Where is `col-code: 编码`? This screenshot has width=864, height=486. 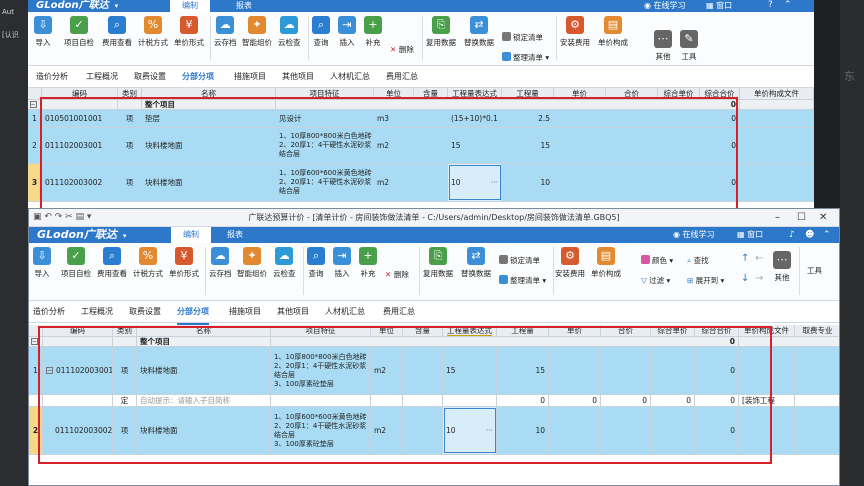 col-code: 编码 is located at coordinates (78, 330).